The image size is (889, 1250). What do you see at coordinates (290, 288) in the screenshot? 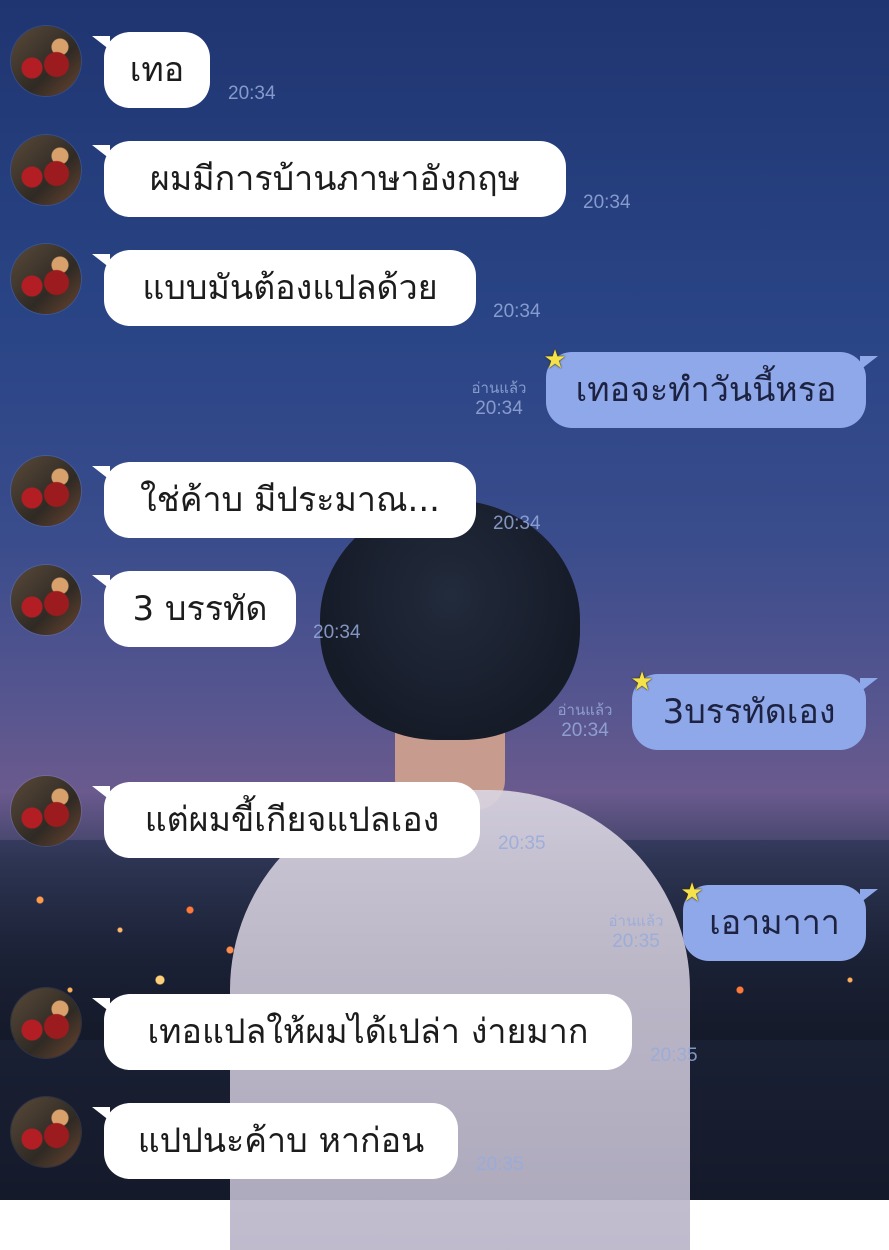
I see `message-text: แบบมันต้องแปลด้วย` at bounding box center [290, 288].